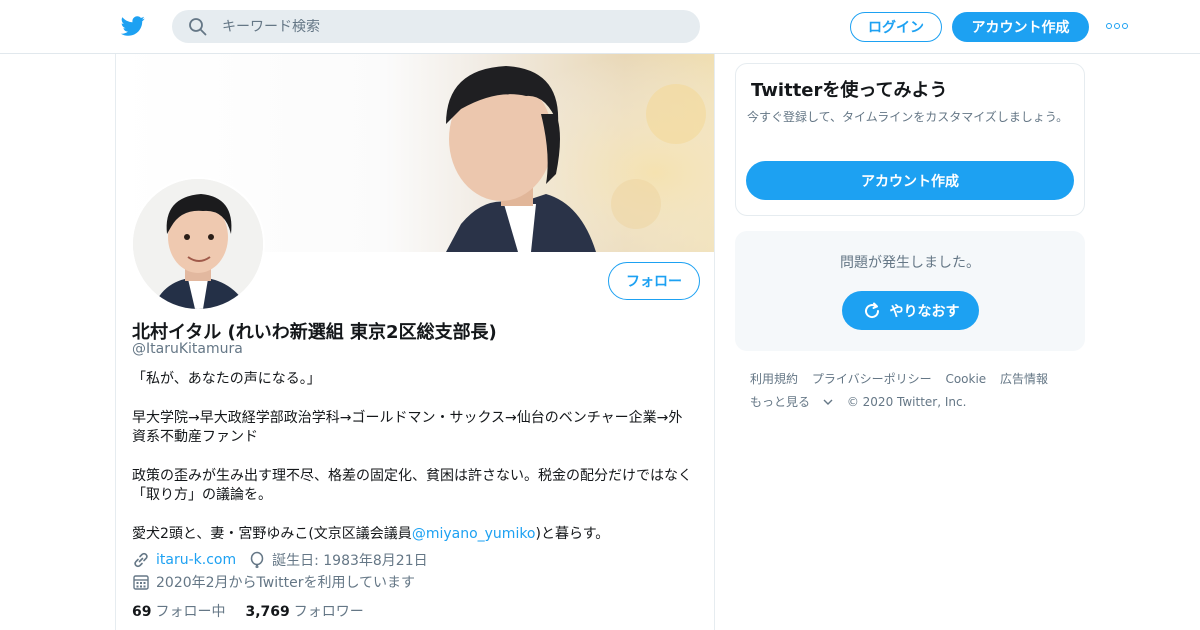 Image resolution: width=1200 pixels, height=630 pixels. What do you see at coordinates (896, 27) in the screenshot?
I see `login-button: ログイン` at bounding box center [896, 27].